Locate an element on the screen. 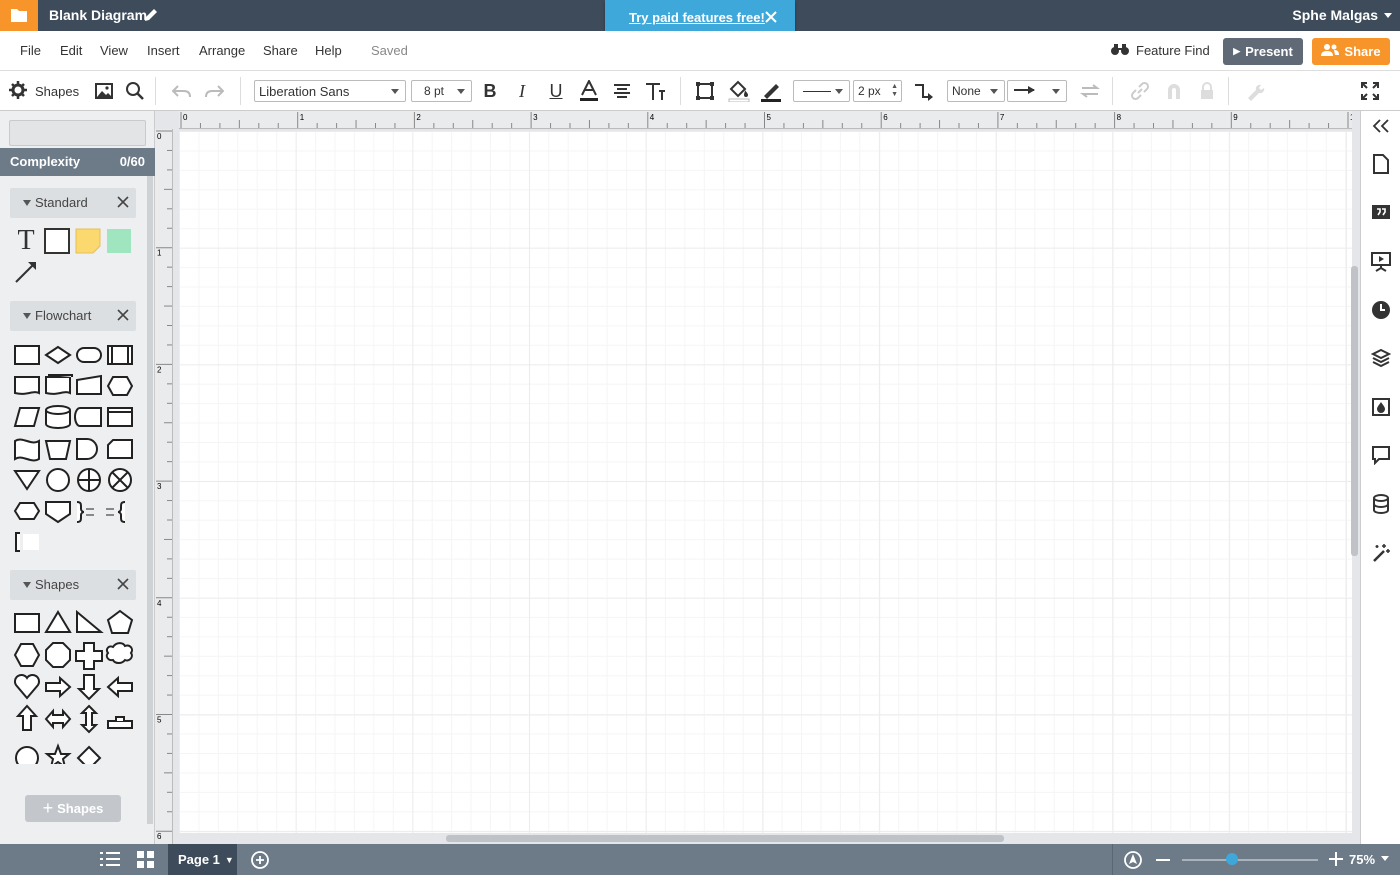 This screenshot has height=875, width=1400. play-icon: ▶ is located at coordinates (1237, 51).